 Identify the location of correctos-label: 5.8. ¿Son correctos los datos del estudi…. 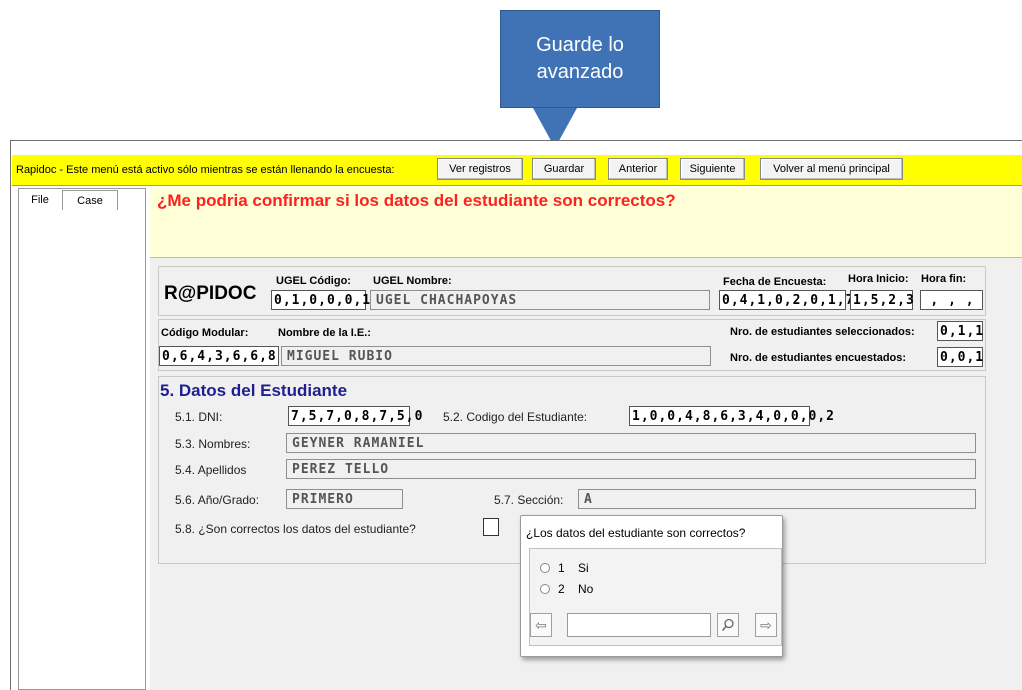
(295, 529).